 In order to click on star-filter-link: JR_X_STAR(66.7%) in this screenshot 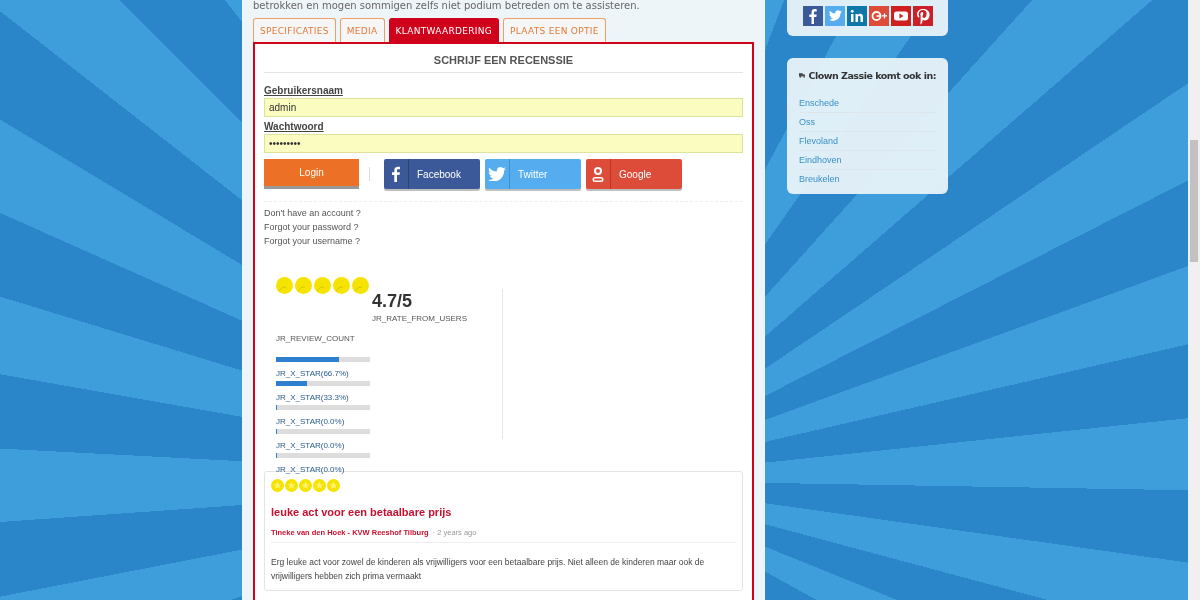, I will do `click(312, 374)`.